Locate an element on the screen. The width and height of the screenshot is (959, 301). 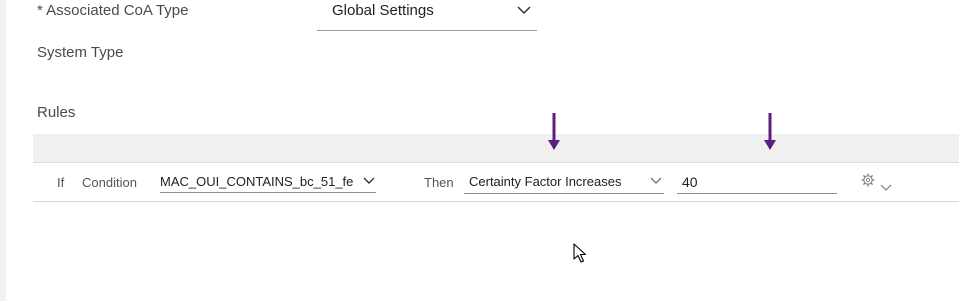
rules-label: Rules is located at coordinates (56, 112).